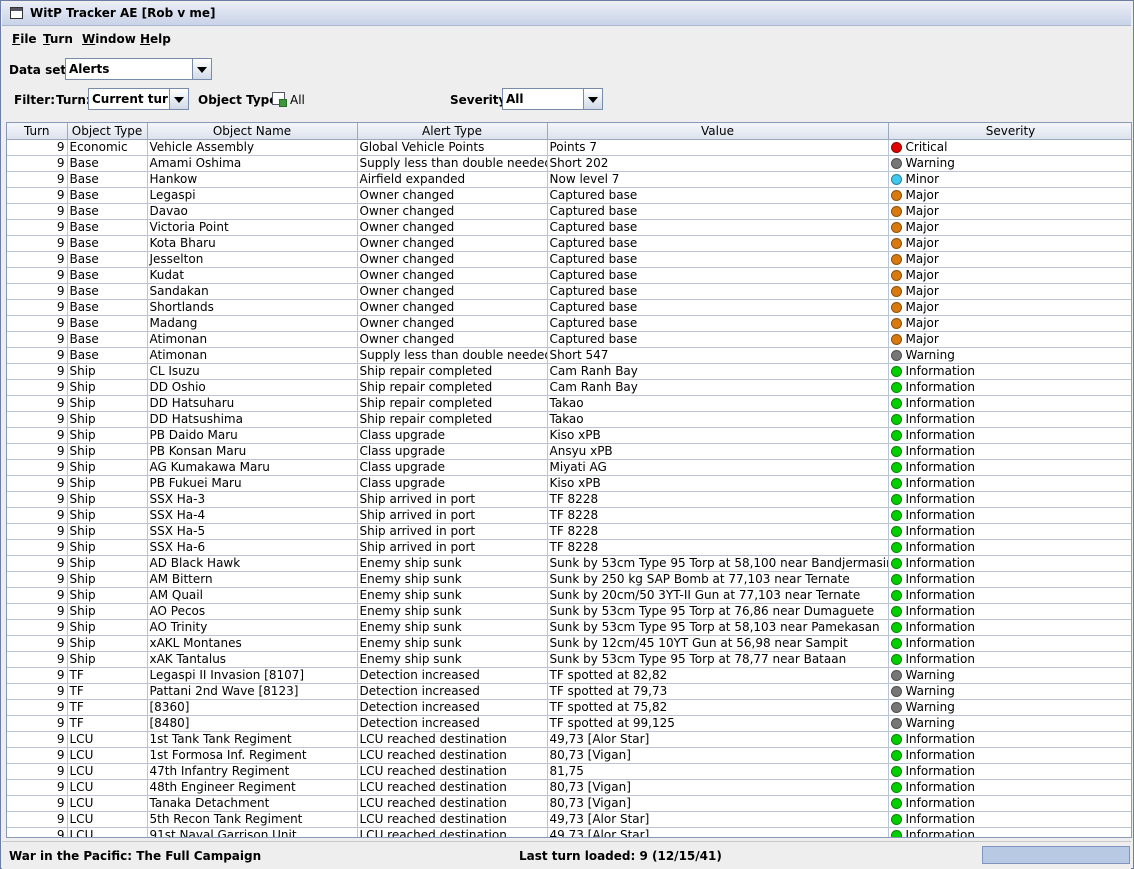  Describe the element at coordinates (552, 99) in the screenshot. I see `severity-filter-select: All` at that location.